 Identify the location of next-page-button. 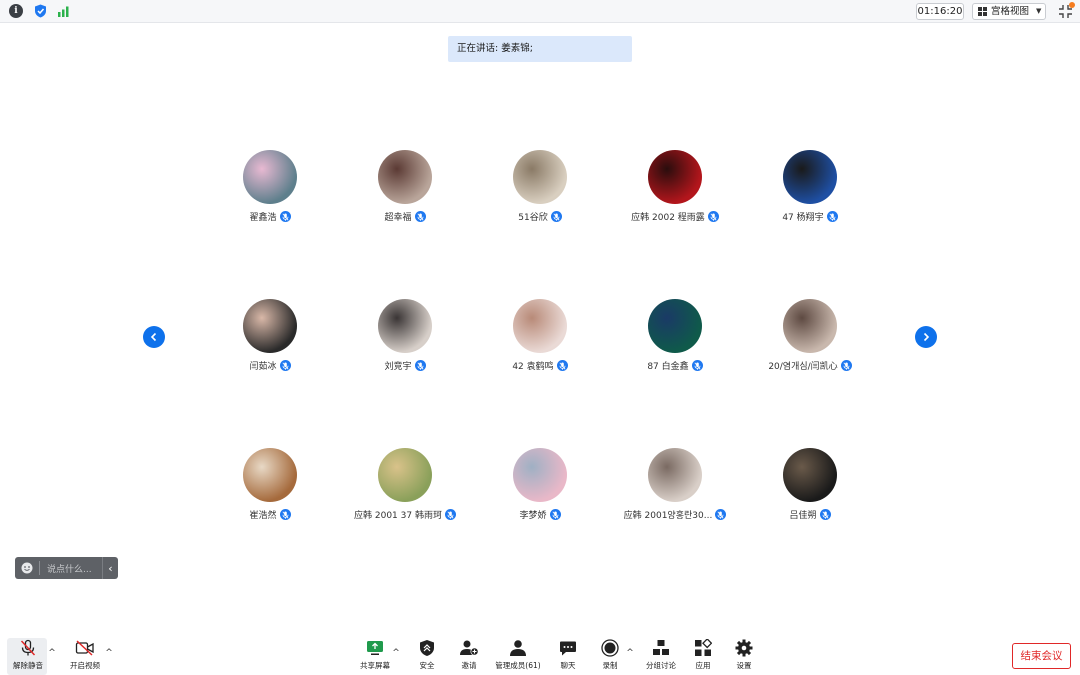
(926, 337).